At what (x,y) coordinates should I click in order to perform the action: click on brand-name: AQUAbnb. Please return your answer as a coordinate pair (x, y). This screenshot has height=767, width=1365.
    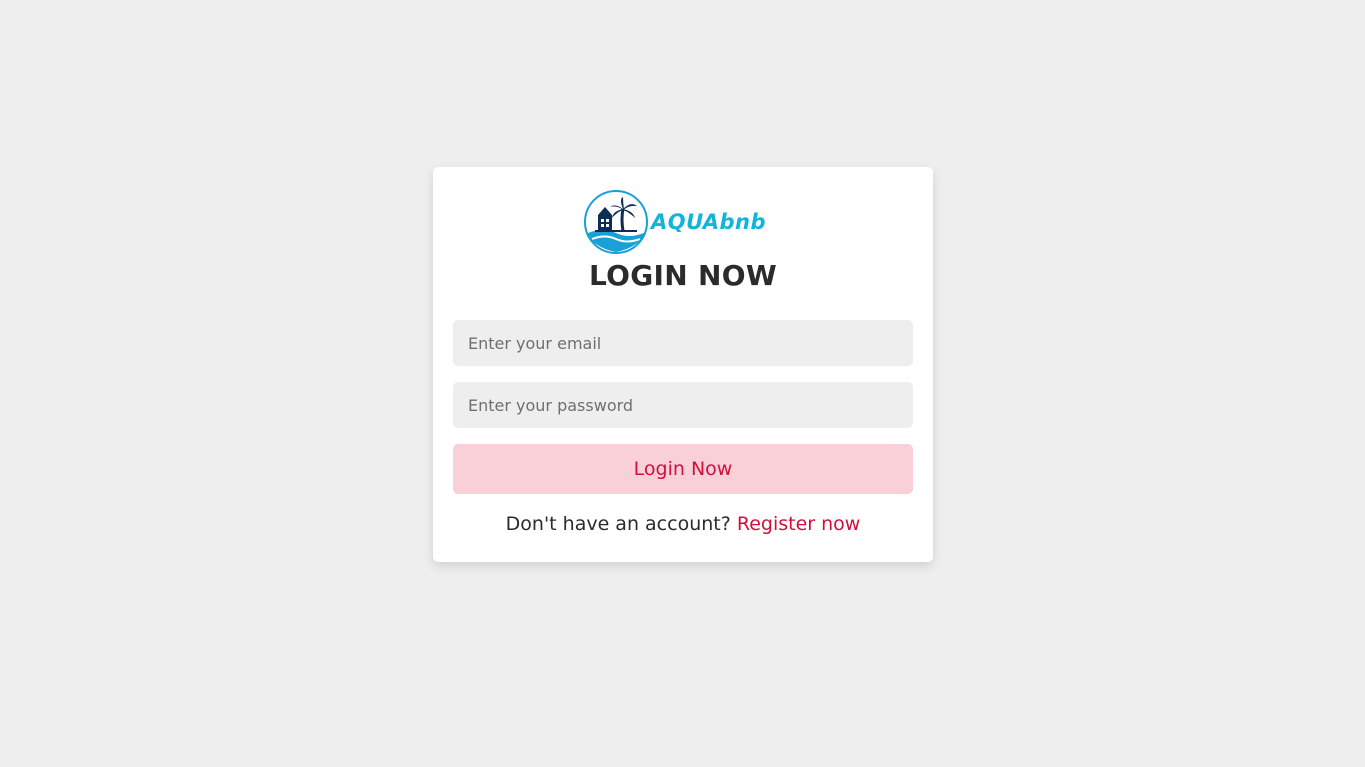
    Looking at the image, I should click on (708, 221).